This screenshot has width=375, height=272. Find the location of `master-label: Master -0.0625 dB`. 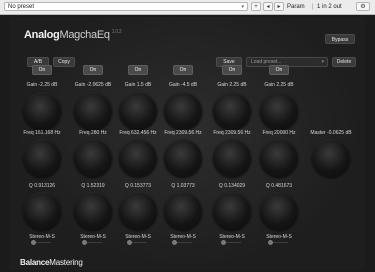

master-label: Master -0.0625 dB is located at coordinates (331, 133).